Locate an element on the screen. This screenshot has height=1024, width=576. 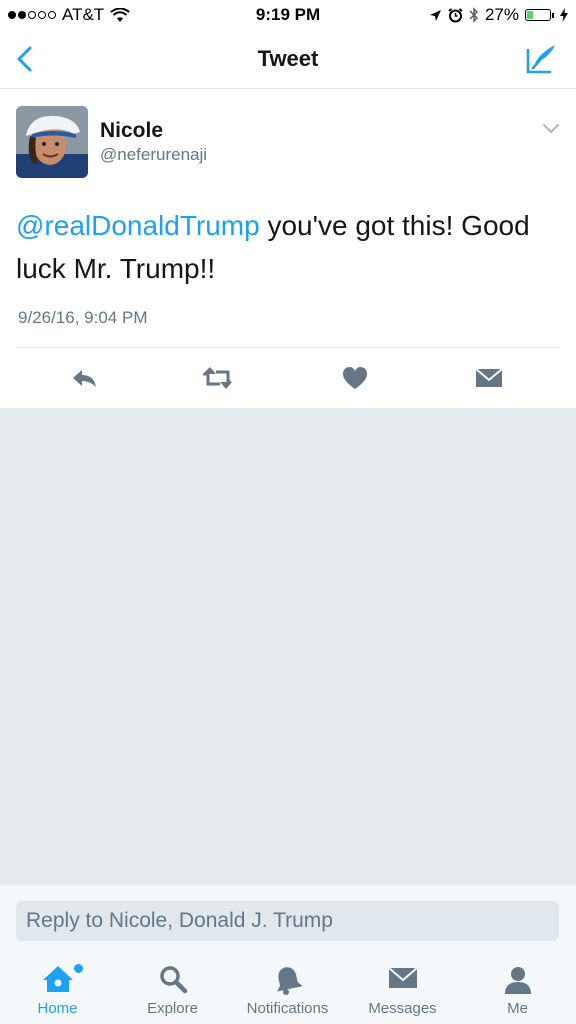
battery-tip is located at coordinates (553, 15).